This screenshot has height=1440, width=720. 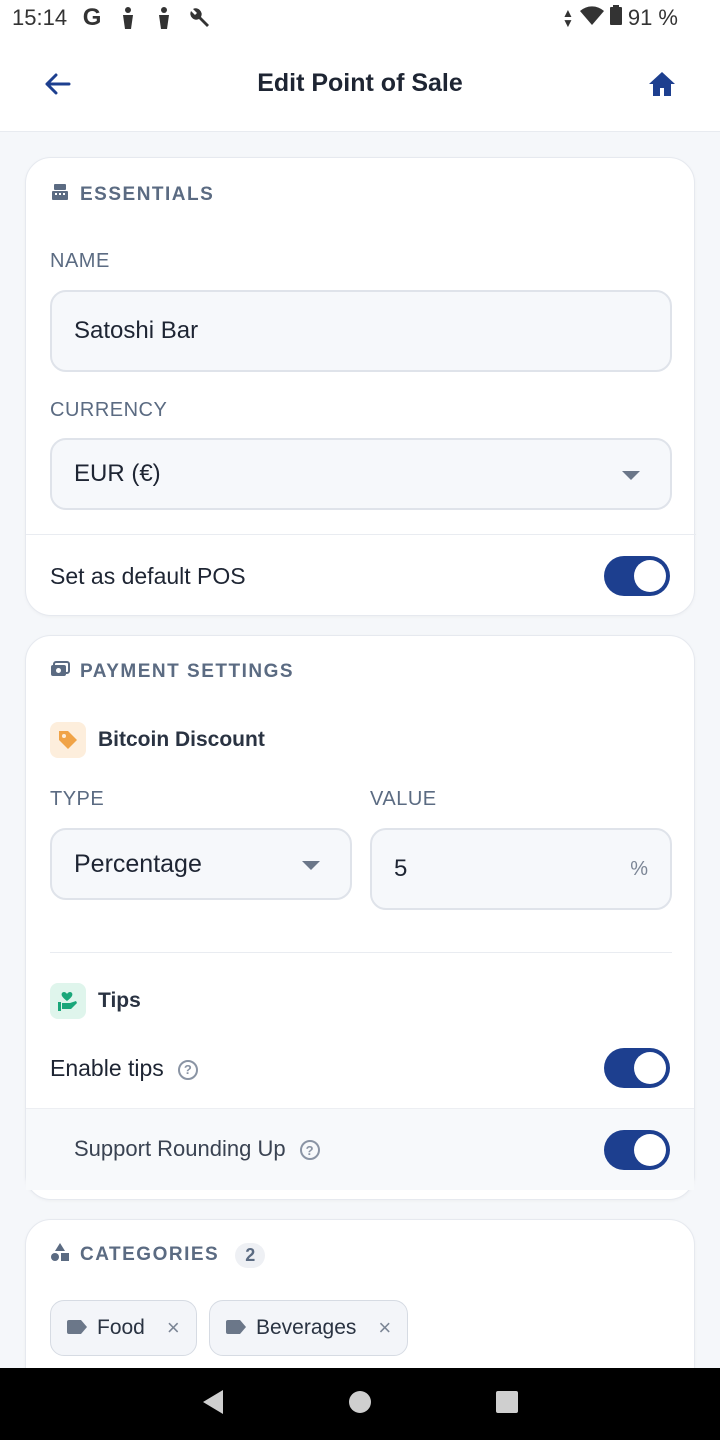 What do you see at coordinates (507, 1404) in the screenshot?
I see `recents-nav-icon` at bounding box center [507, 1404].